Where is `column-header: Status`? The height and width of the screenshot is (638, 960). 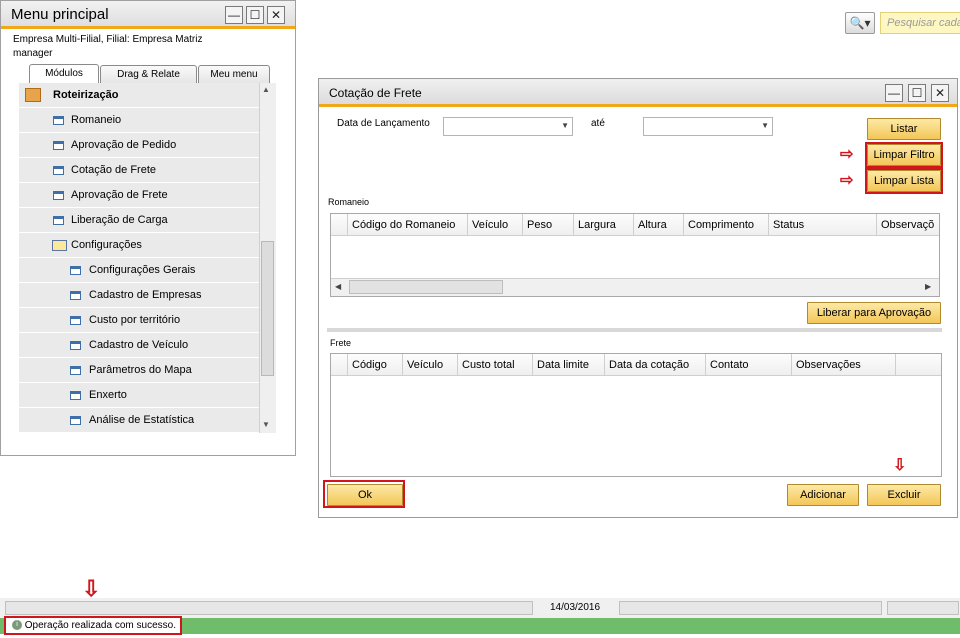
column-header: Status is located at coordinates (822, 224).